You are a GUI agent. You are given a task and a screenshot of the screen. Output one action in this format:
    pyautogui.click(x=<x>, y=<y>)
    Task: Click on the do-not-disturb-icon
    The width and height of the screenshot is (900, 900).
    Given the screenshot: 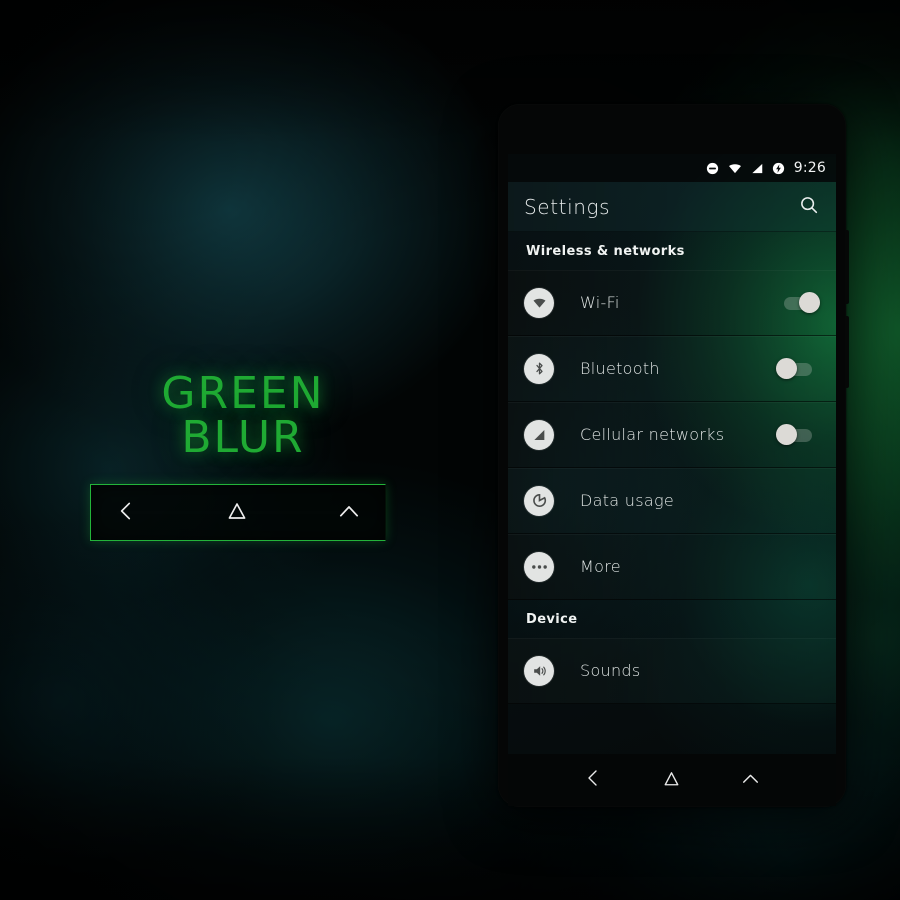 What is the action you would take?
    pyautogui.click(x=712, y=168)
    